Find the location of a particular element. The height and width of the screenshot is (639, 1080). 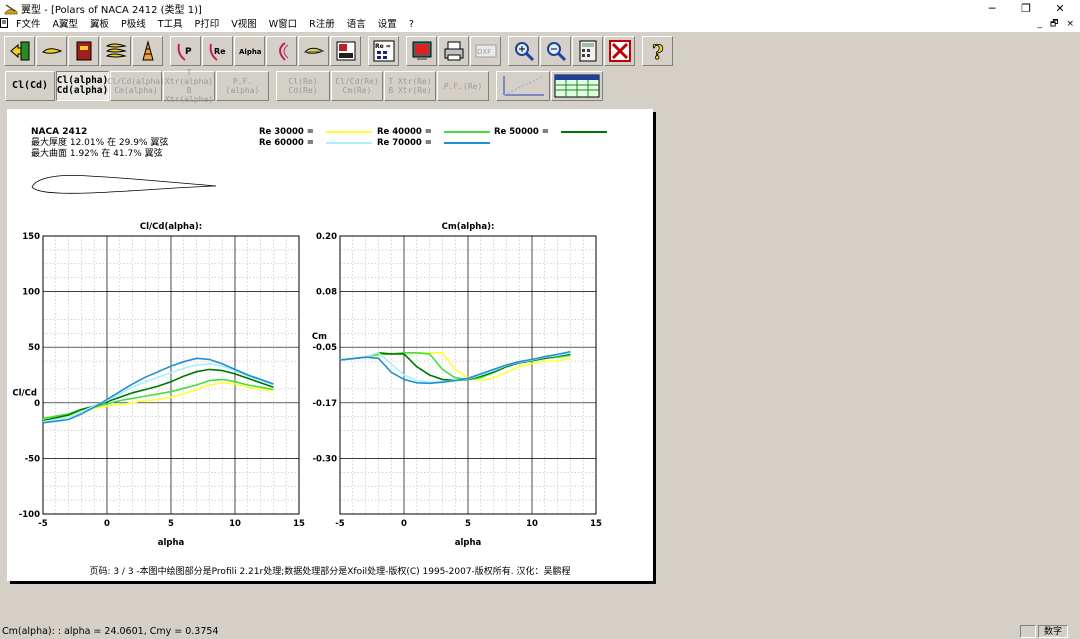

airfoil-view-icon is located at coordinates (313, 50).